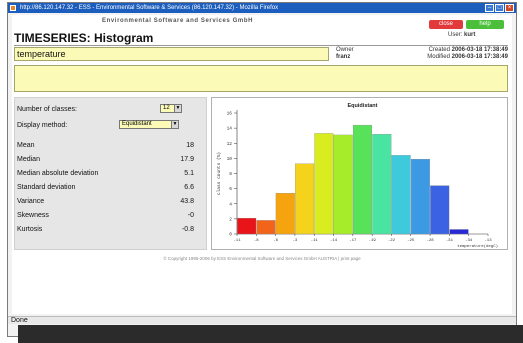 Image resolution: width=523 pixels, height=343 pixels. What do you see at coordinates (33, 215) in the screenshot?
I see `stat-label-skewness: Skewness` at bounding box center [33, 215].